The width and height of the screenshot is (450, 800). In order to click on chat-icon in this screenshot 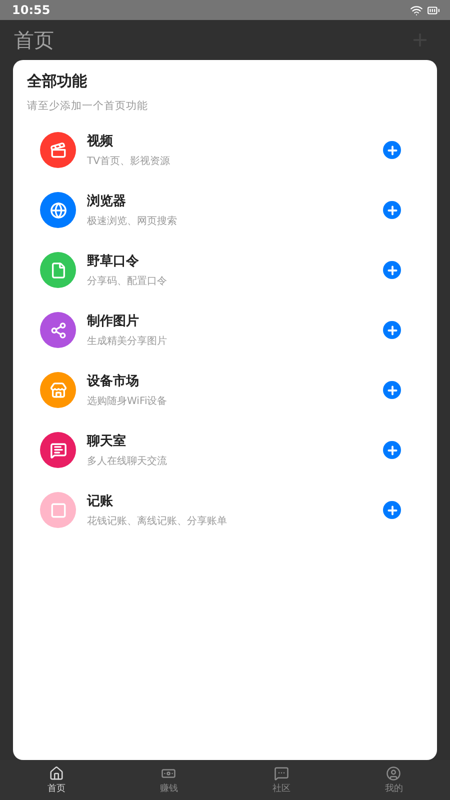, I will do `click(281, 773)`.